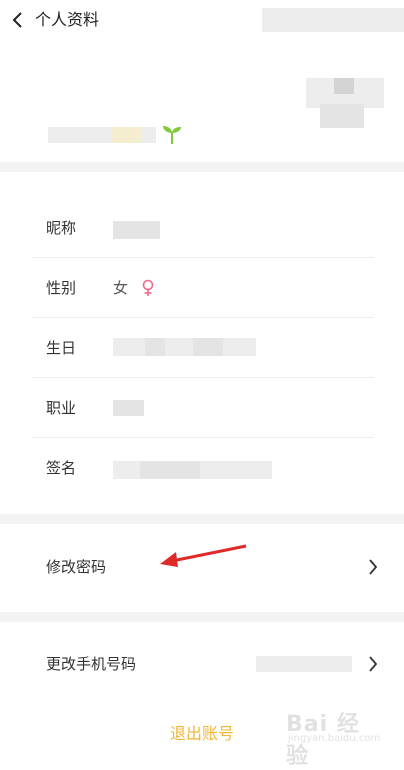 This screenshot has width=404, height=770. What do you see at coordinates (61, 468) in the screenshot?
I see `signature-label: 签名` at bounding box center [61, 468].